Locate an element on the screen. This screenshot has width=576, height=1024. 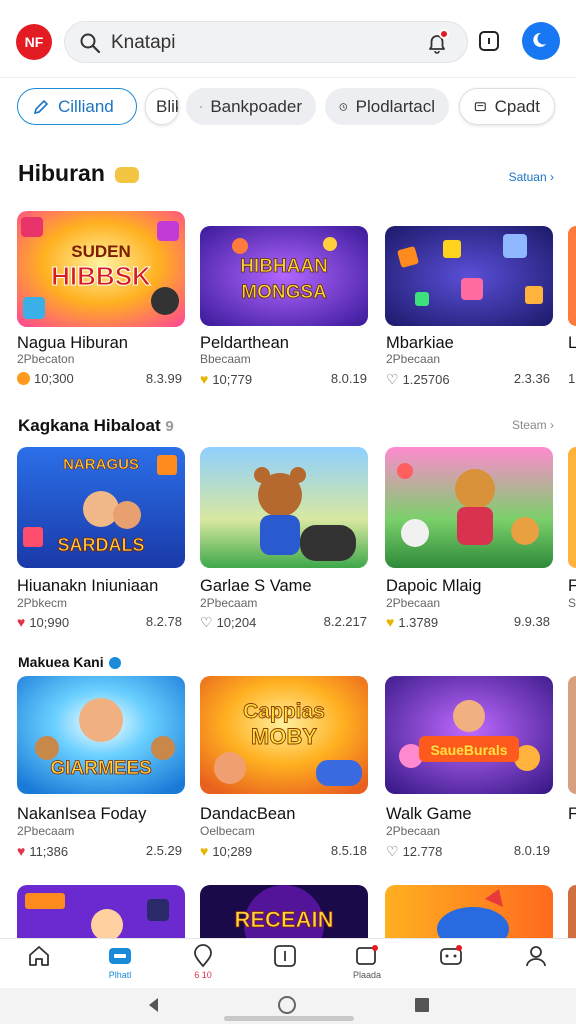
map-pin-icon is located at coordinates (203, 956).